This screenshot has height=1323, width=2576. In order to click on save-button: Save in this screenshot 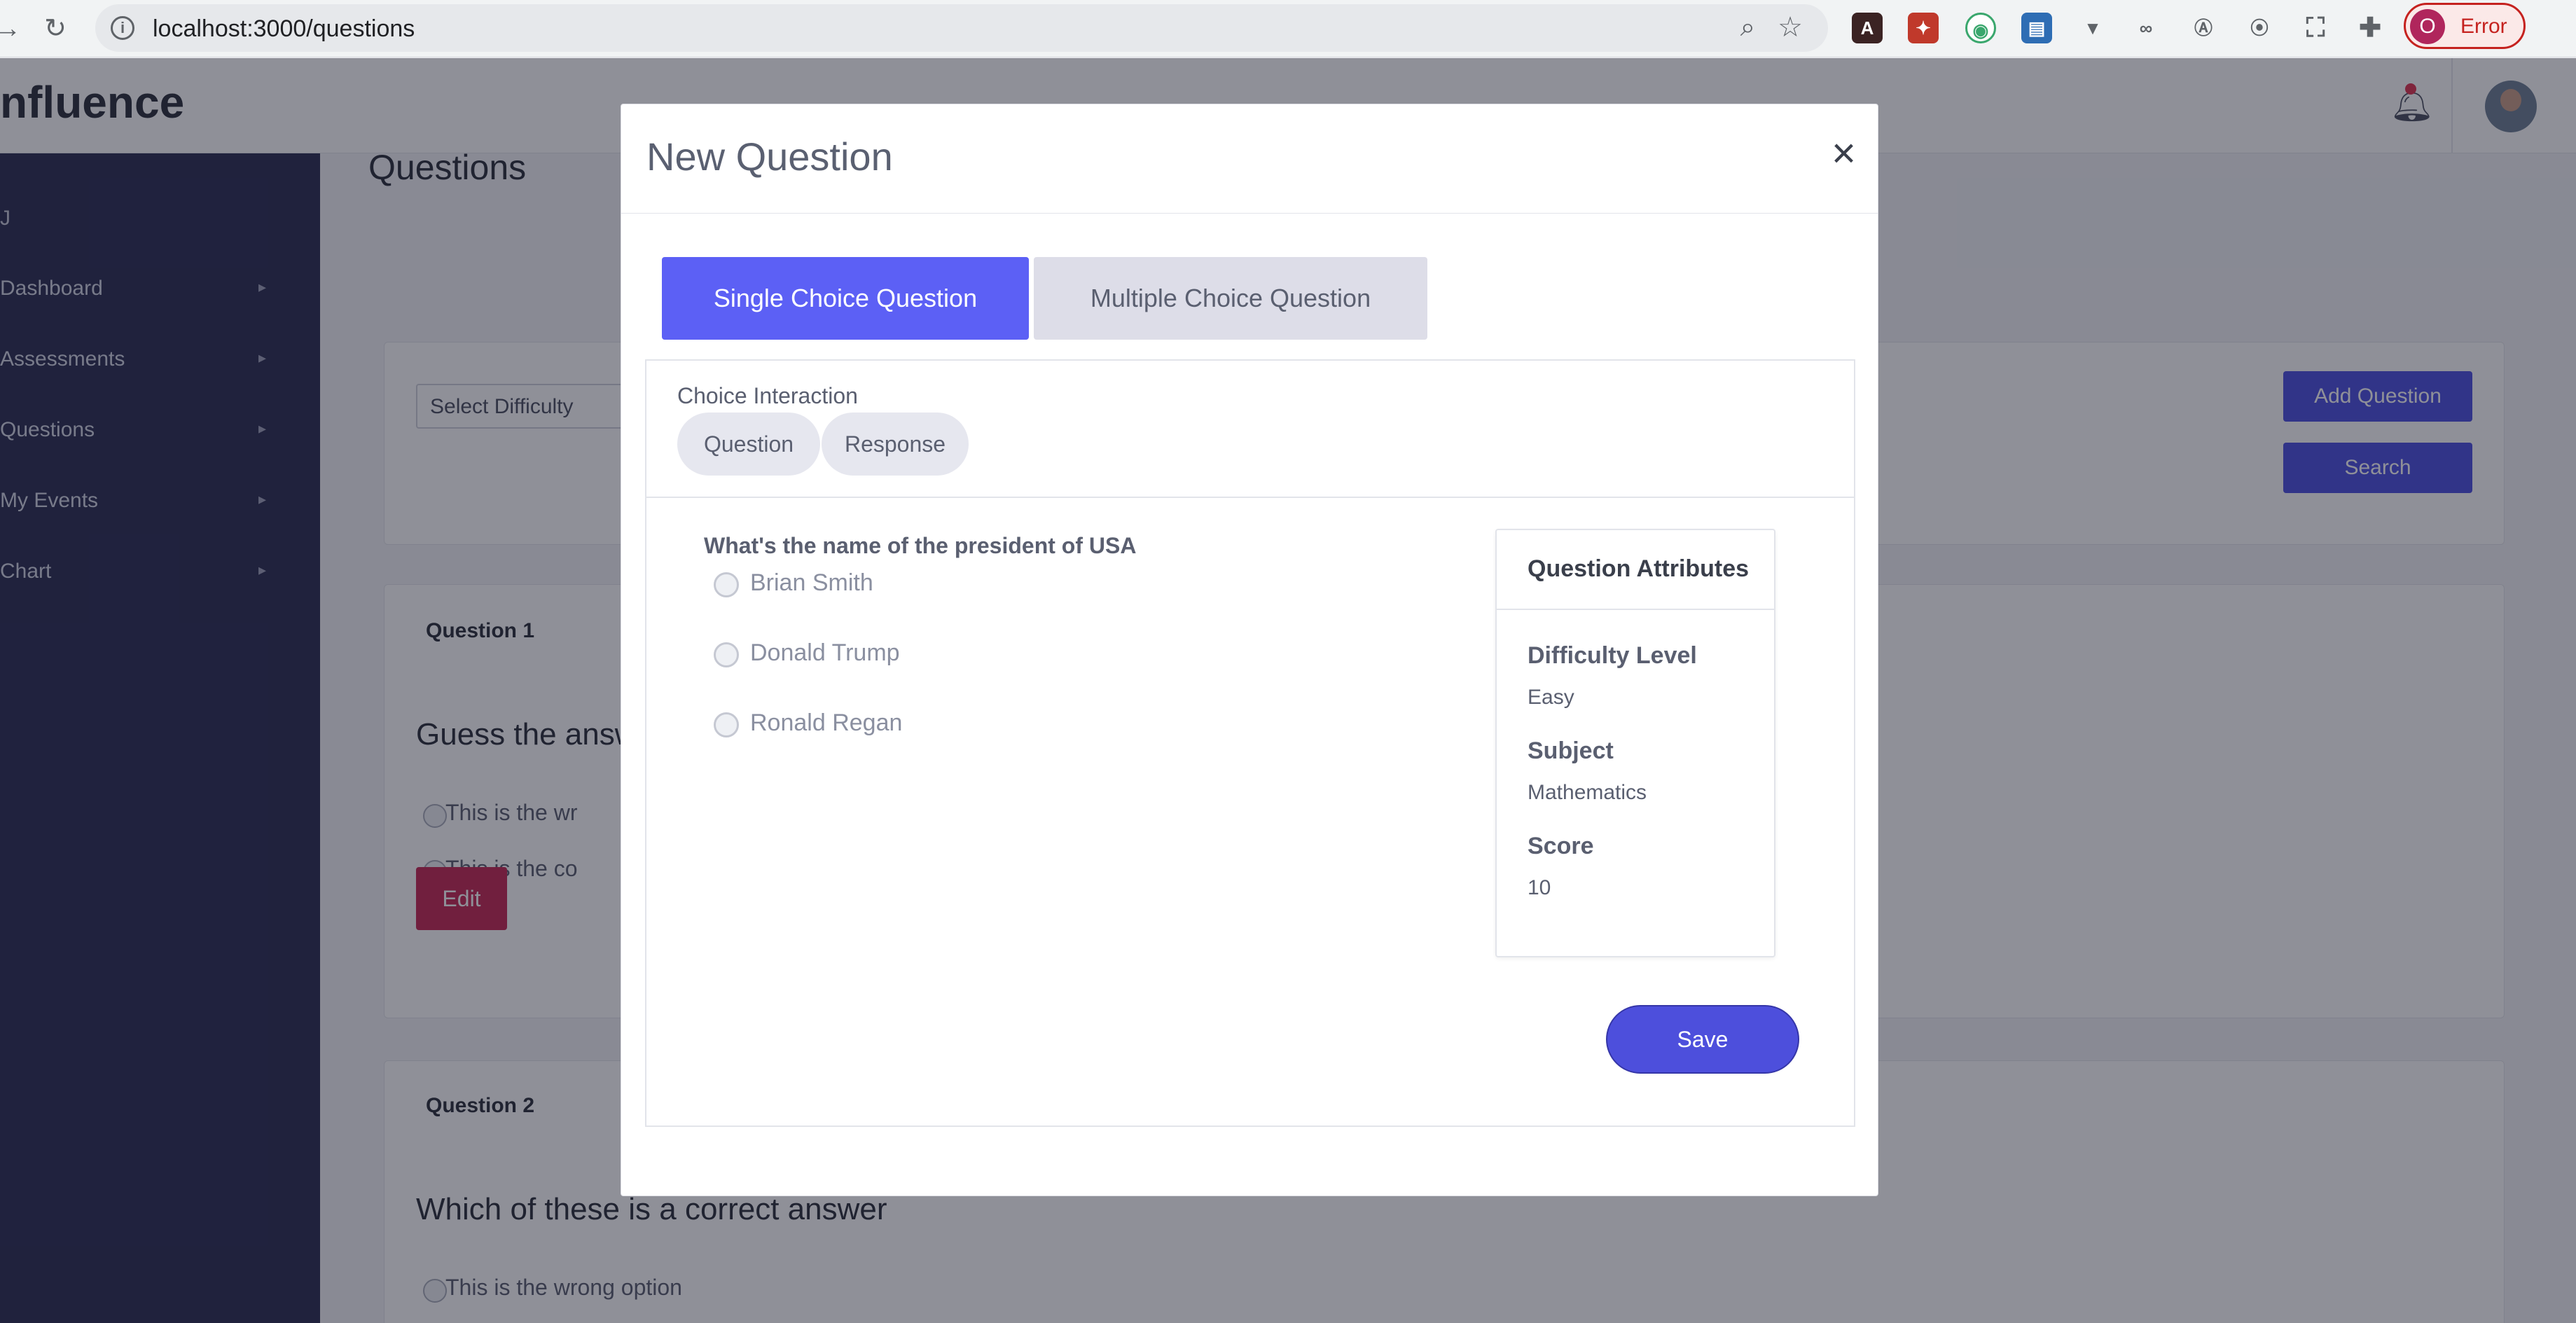, I will do `click(1702, 1039)`.